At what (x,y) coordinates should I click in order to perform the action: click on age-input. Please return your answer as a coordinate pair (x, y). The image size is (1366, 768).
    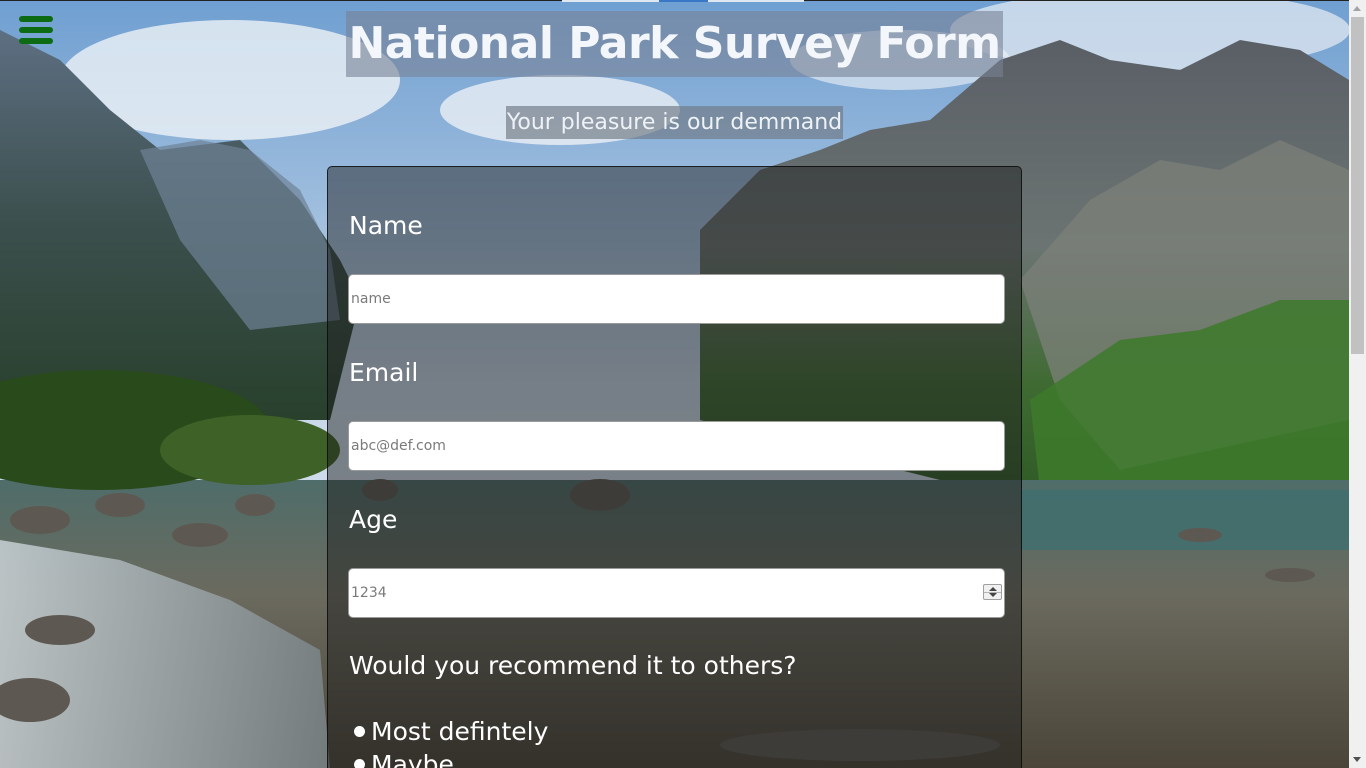
    Looking at the image, I should click on (676, 593).